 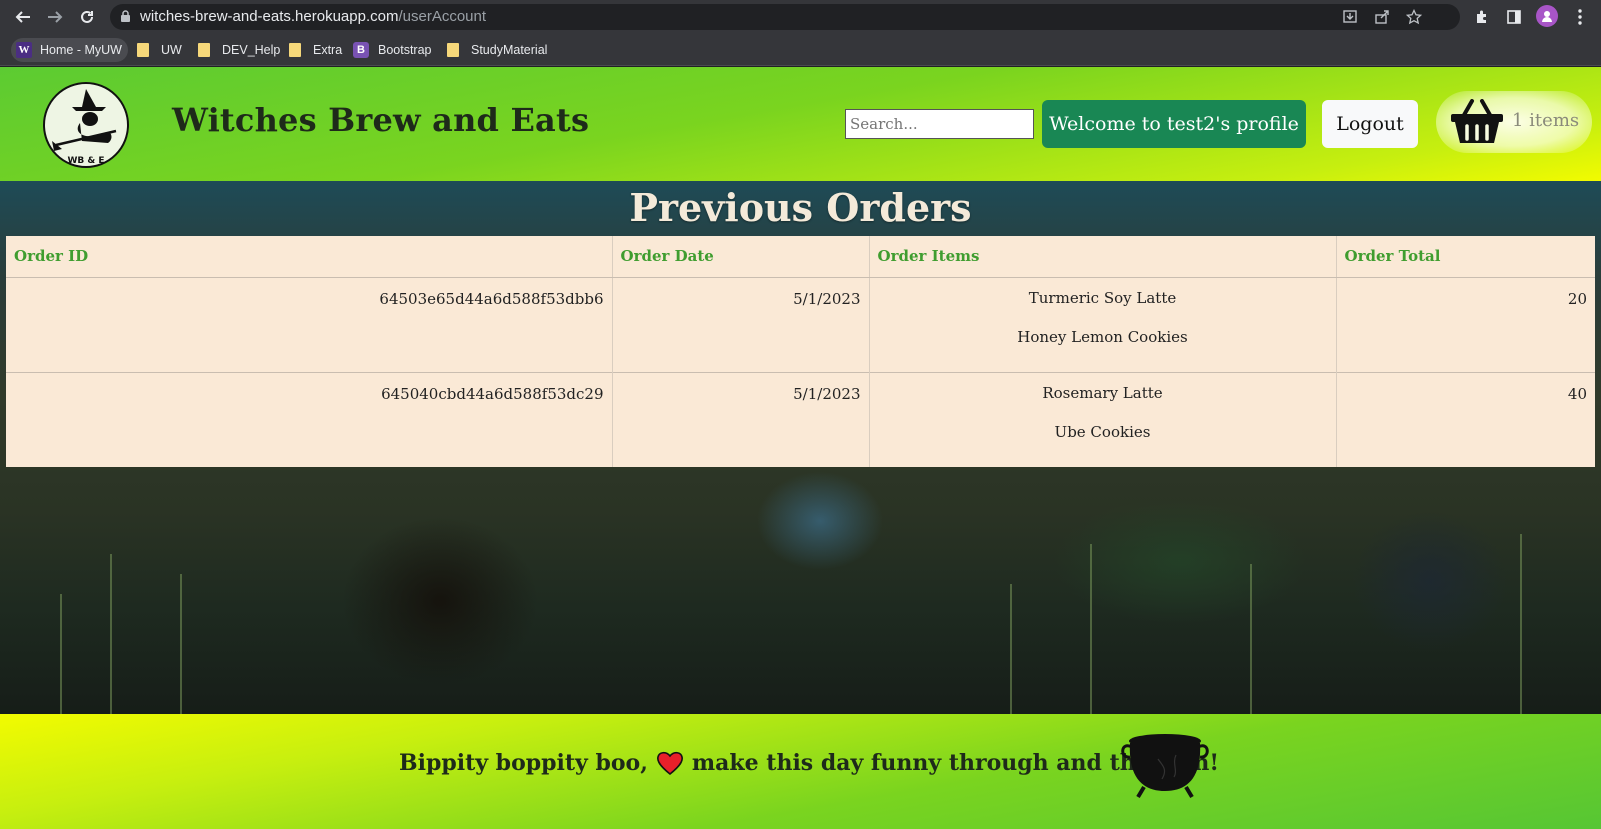 I want to click on footer-text-start: Bippity boppity boo,, so click(x=523, y=763).